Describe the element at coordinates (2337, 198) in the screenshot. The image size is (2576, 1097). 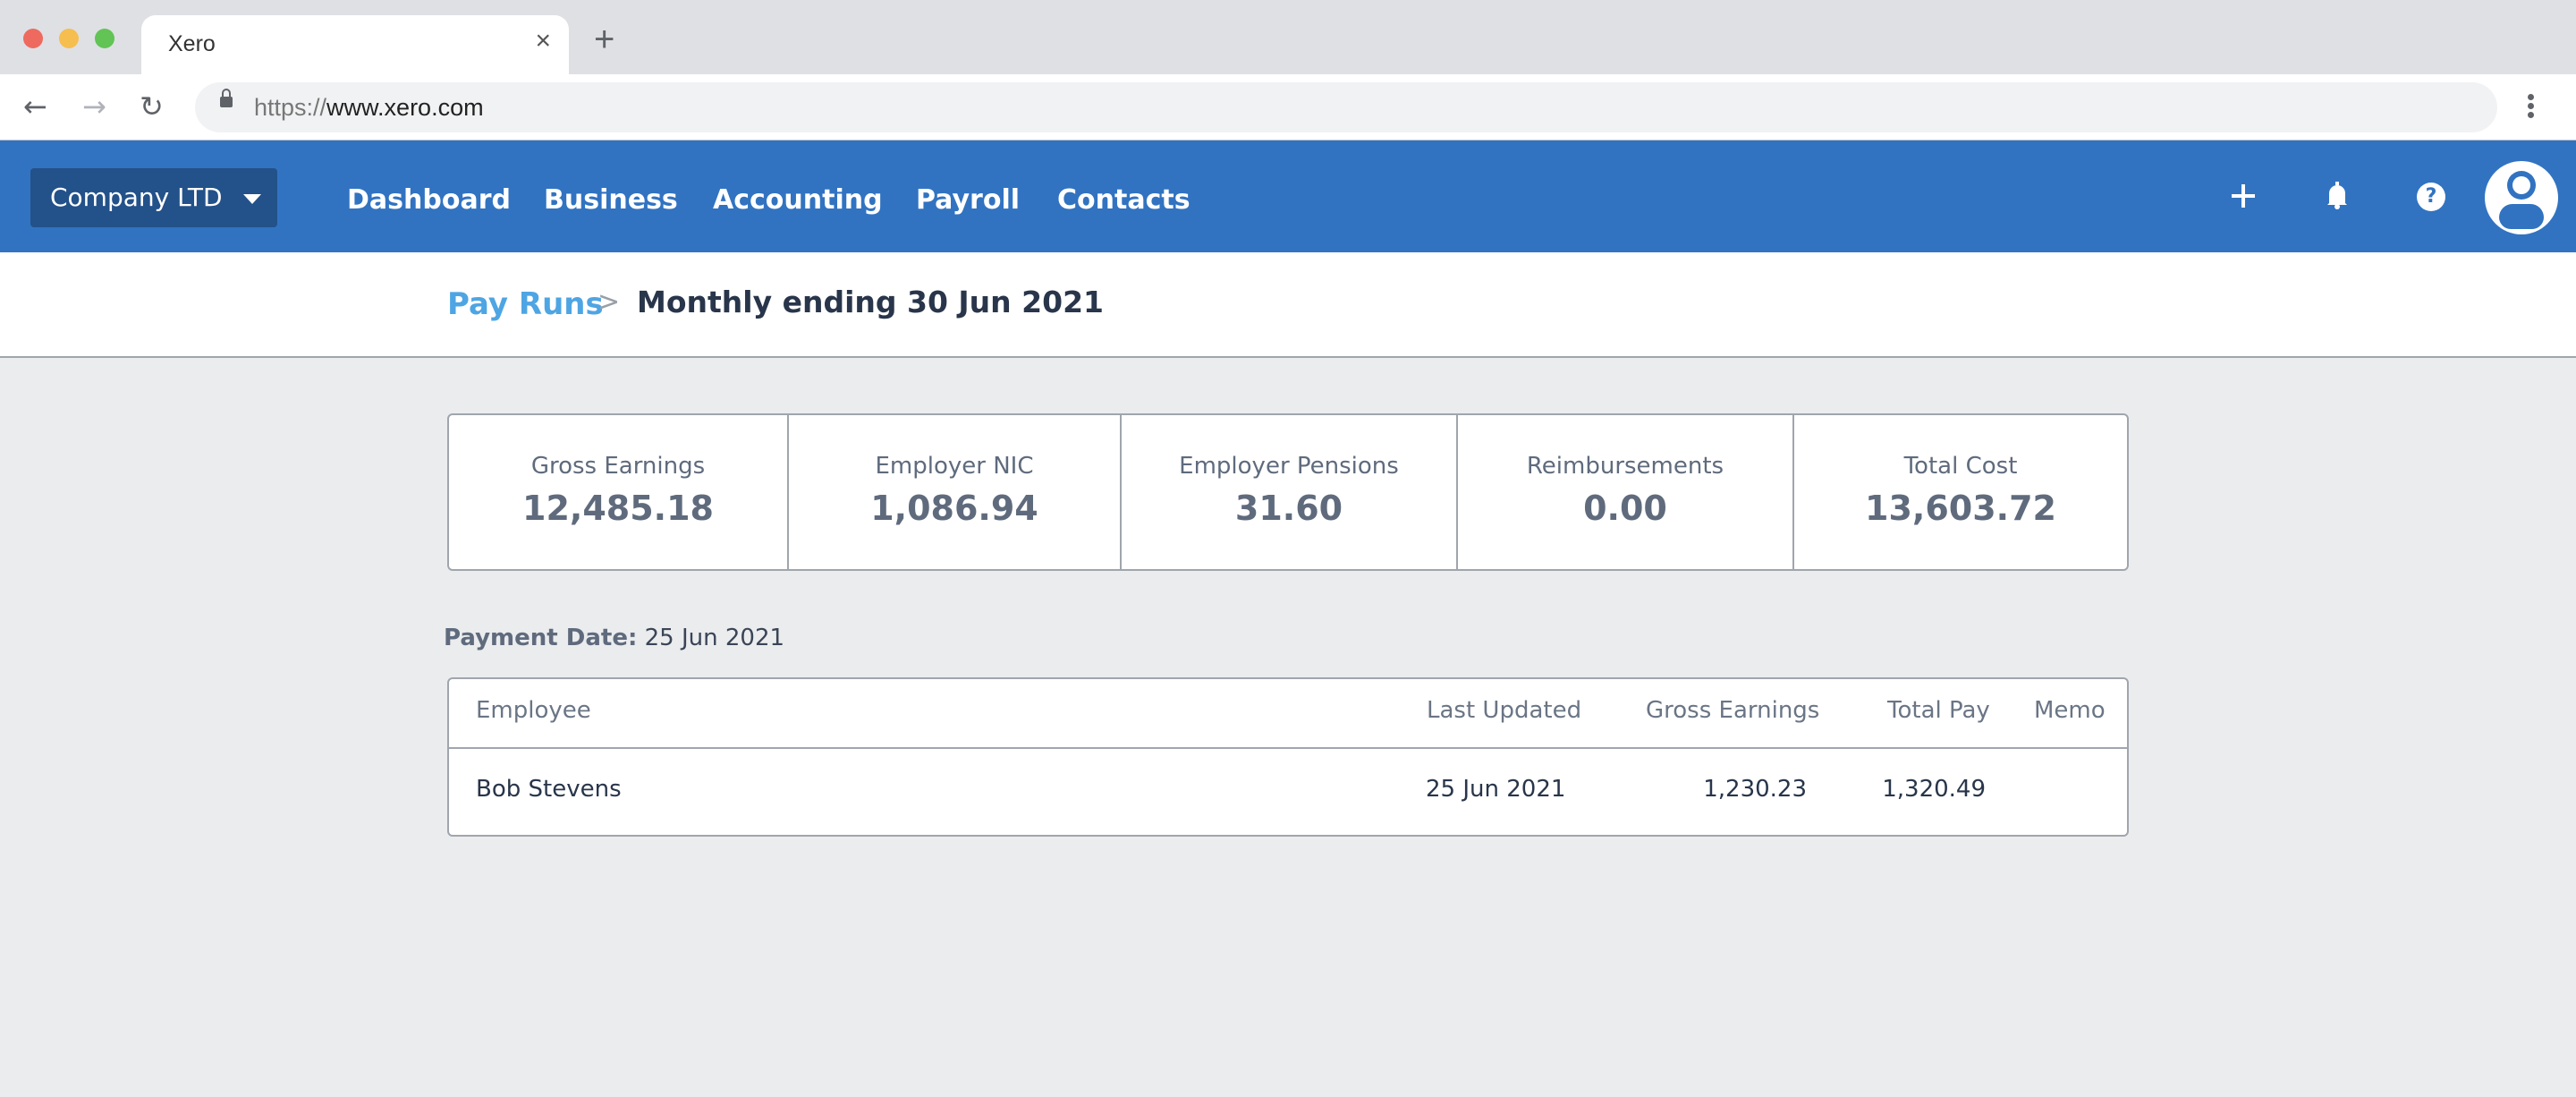
I see `bell-icon` at that location.